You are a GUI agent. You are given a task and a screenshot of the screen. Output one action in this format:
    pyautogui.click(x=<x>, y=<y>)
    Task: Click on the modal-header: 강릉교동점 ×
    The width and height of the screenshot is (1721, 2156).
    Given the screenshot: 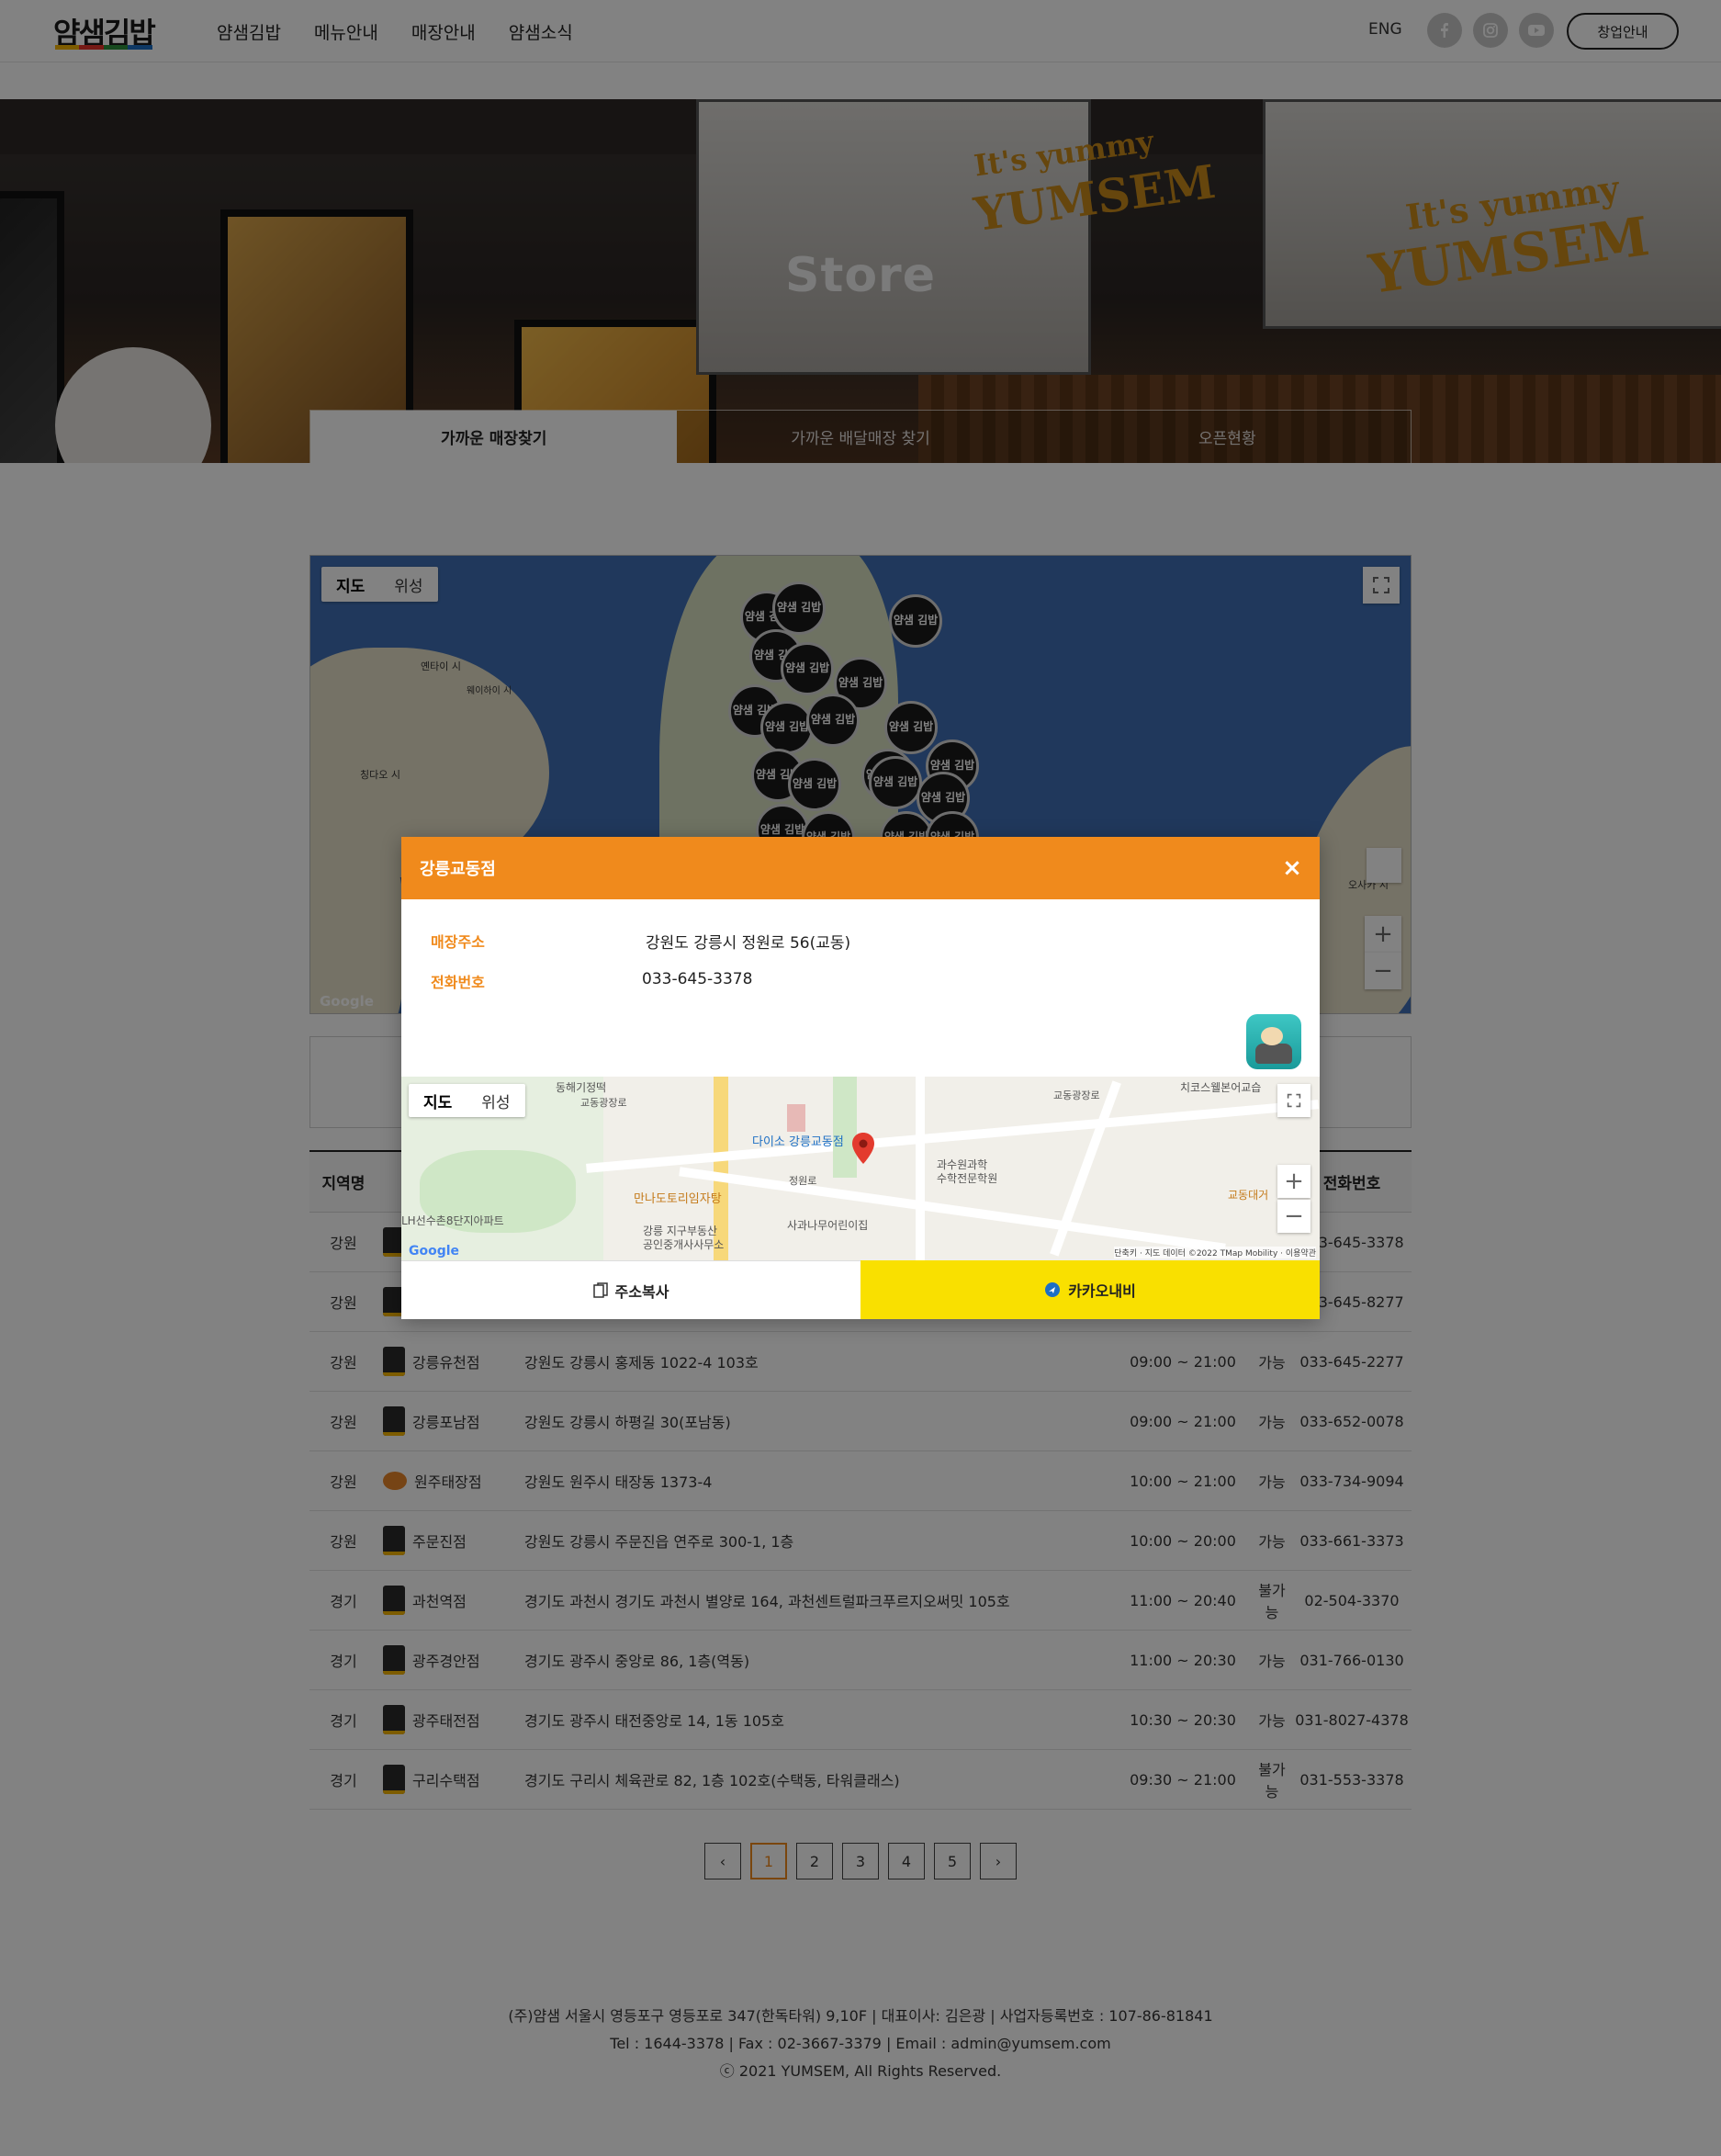 What is the action you would take?
    pyautogui.click(x=860, y=868)
    